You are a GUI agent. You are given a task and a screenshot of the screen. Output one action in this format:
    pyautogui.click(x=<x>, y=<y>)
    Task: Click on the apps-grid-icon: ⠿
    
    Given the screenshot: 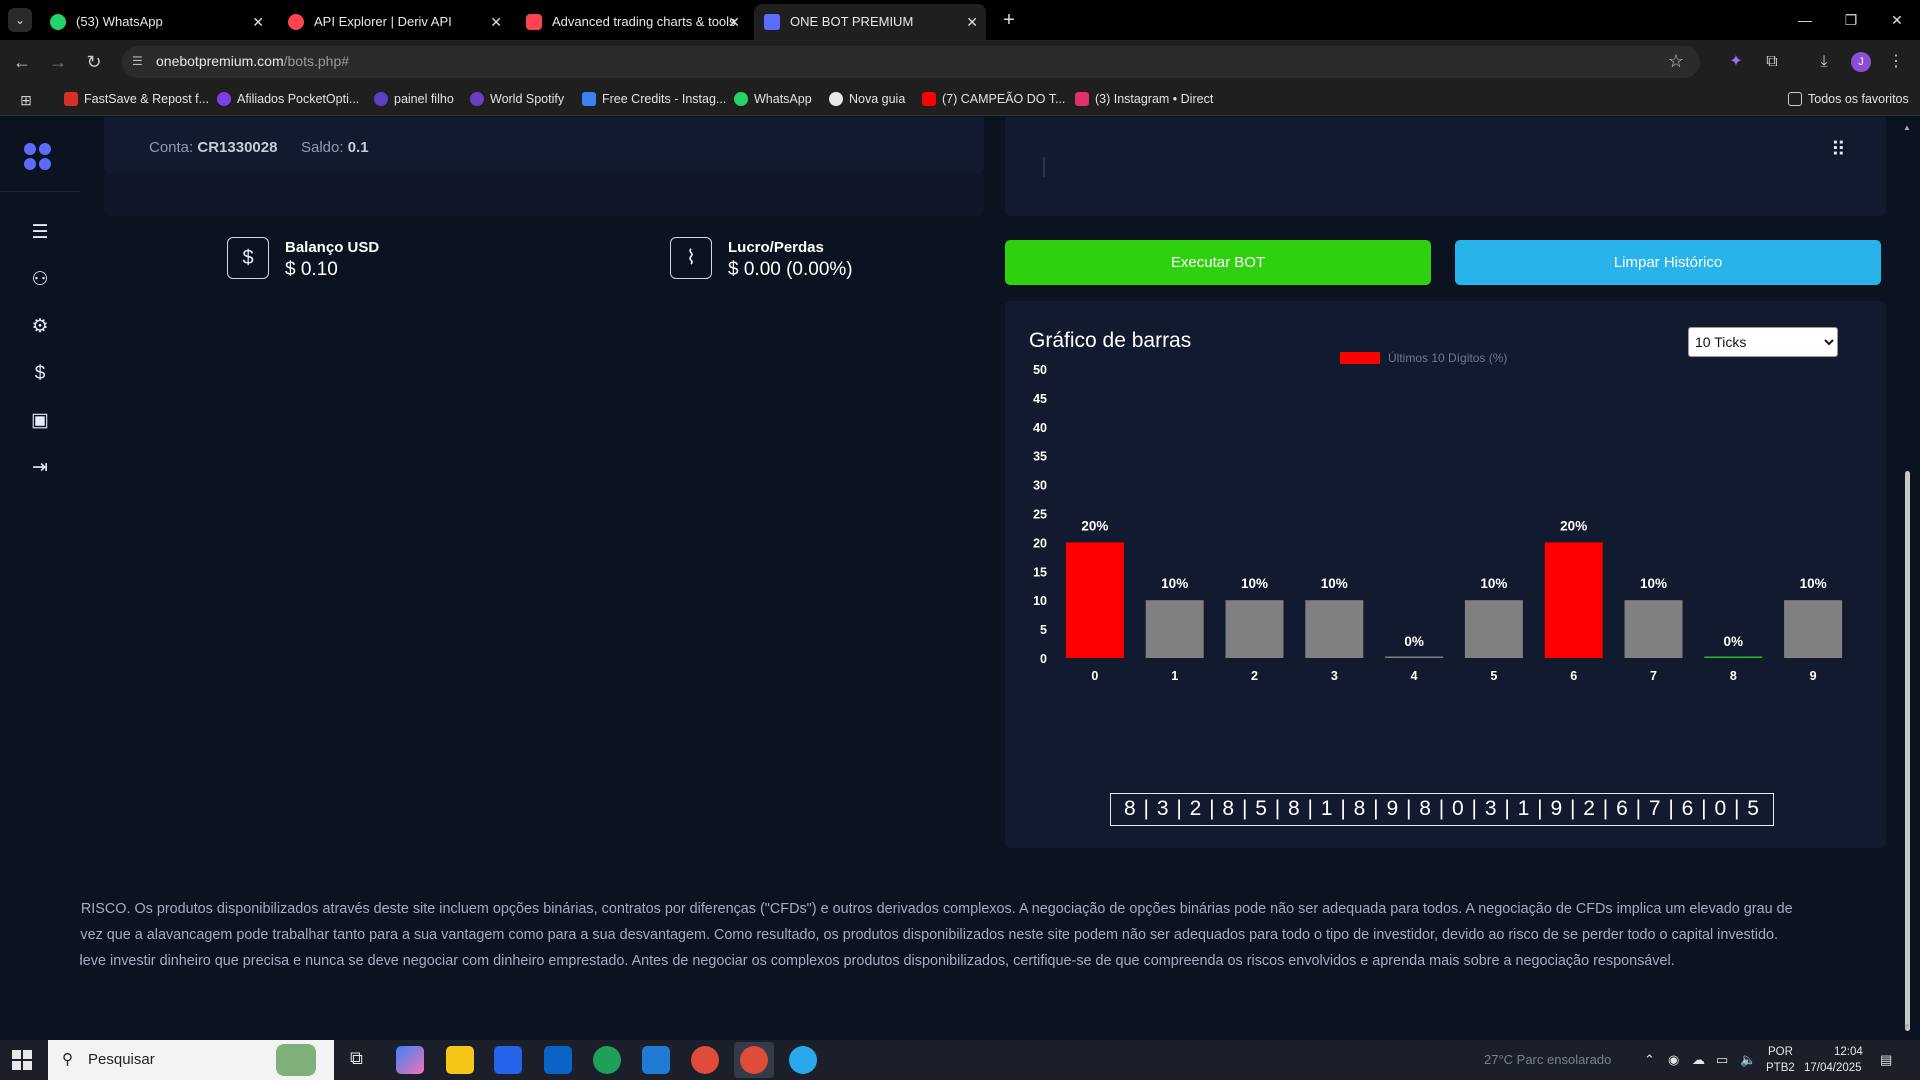 What is the action you would take?
    pyautogui.click(x=1838, y=149)
    